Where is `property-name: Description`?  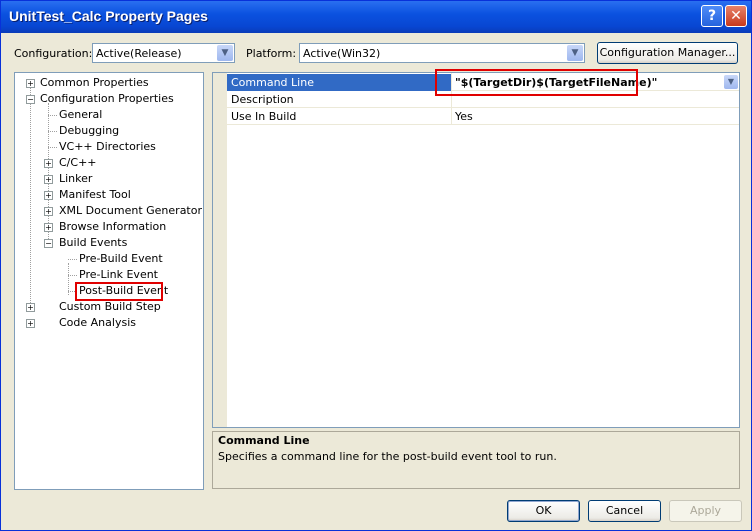
property-name: Description is located at coordinates (262, 99).